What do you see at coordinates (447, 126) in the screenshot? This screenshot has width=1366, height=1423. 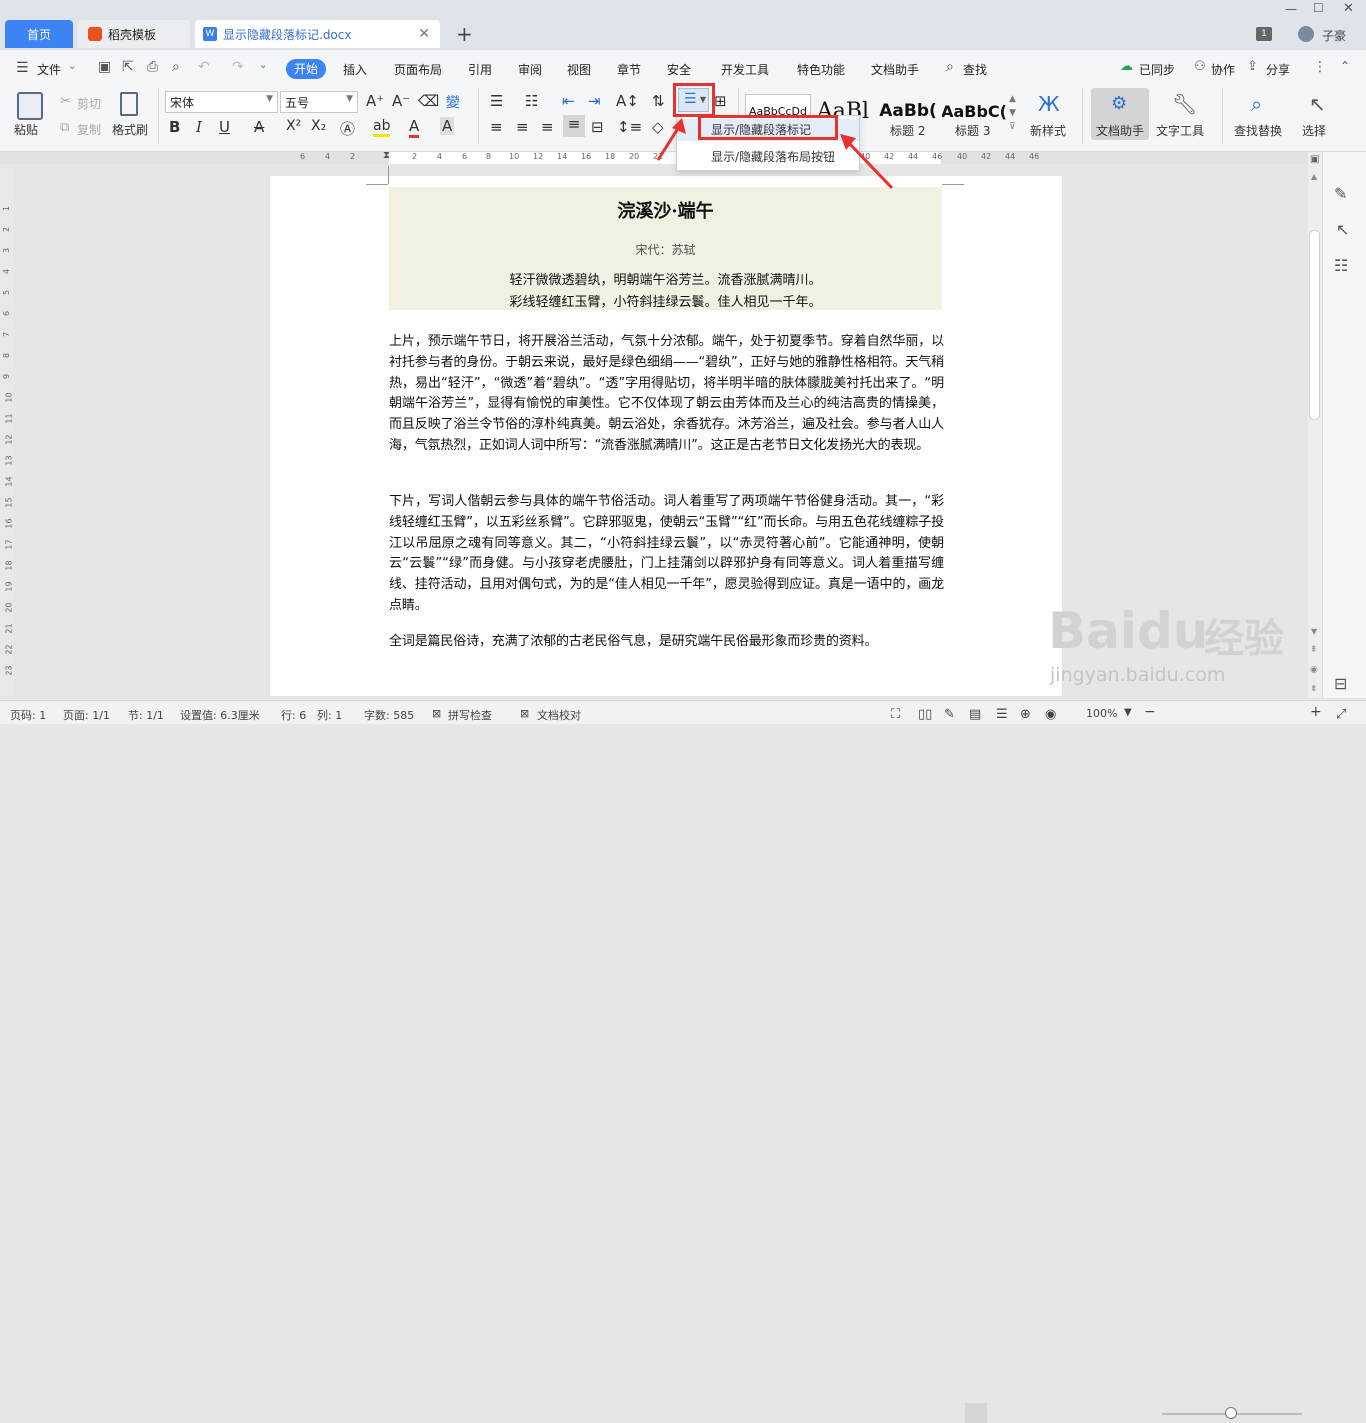 I see `char-shading-icon: A` at bounding box center [447, 126].